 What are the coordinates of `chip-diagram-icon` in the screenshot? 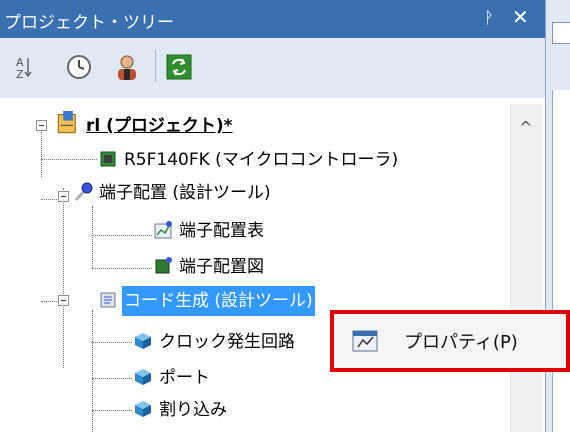 It's located at (163, 265).